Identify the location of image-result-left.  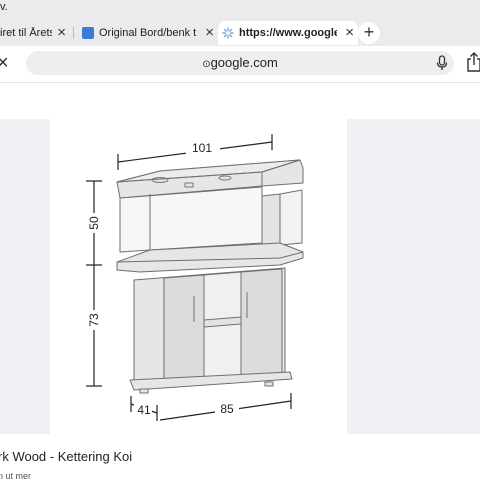
(25, 276).